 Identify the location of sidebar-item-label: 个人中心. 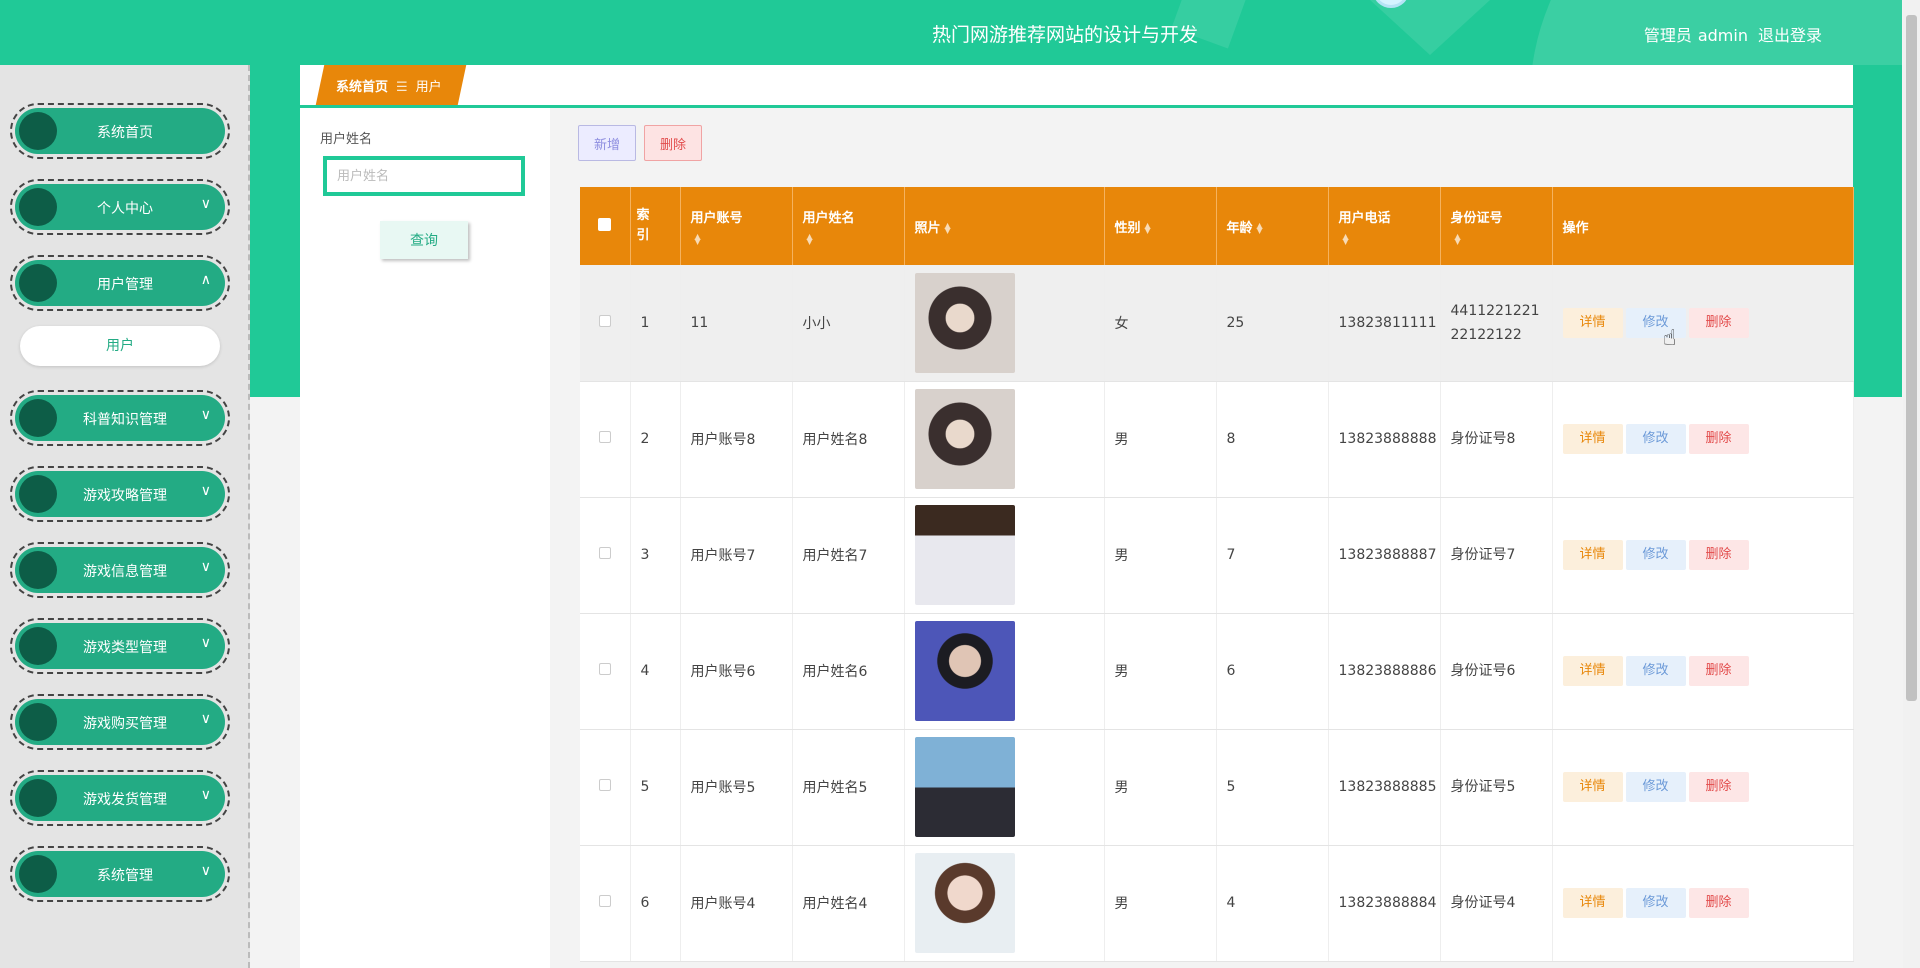
(125, 209).